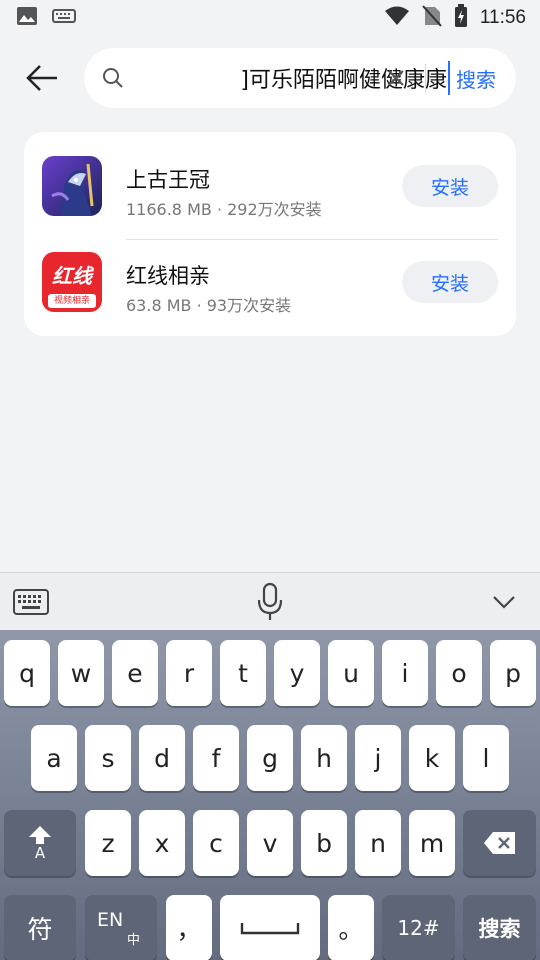 Image resolution: width=540 pixels, height=960 pixels. Describe the element at coordinates (270, 758) in the screenshot. I see `key-g: g` at that location.